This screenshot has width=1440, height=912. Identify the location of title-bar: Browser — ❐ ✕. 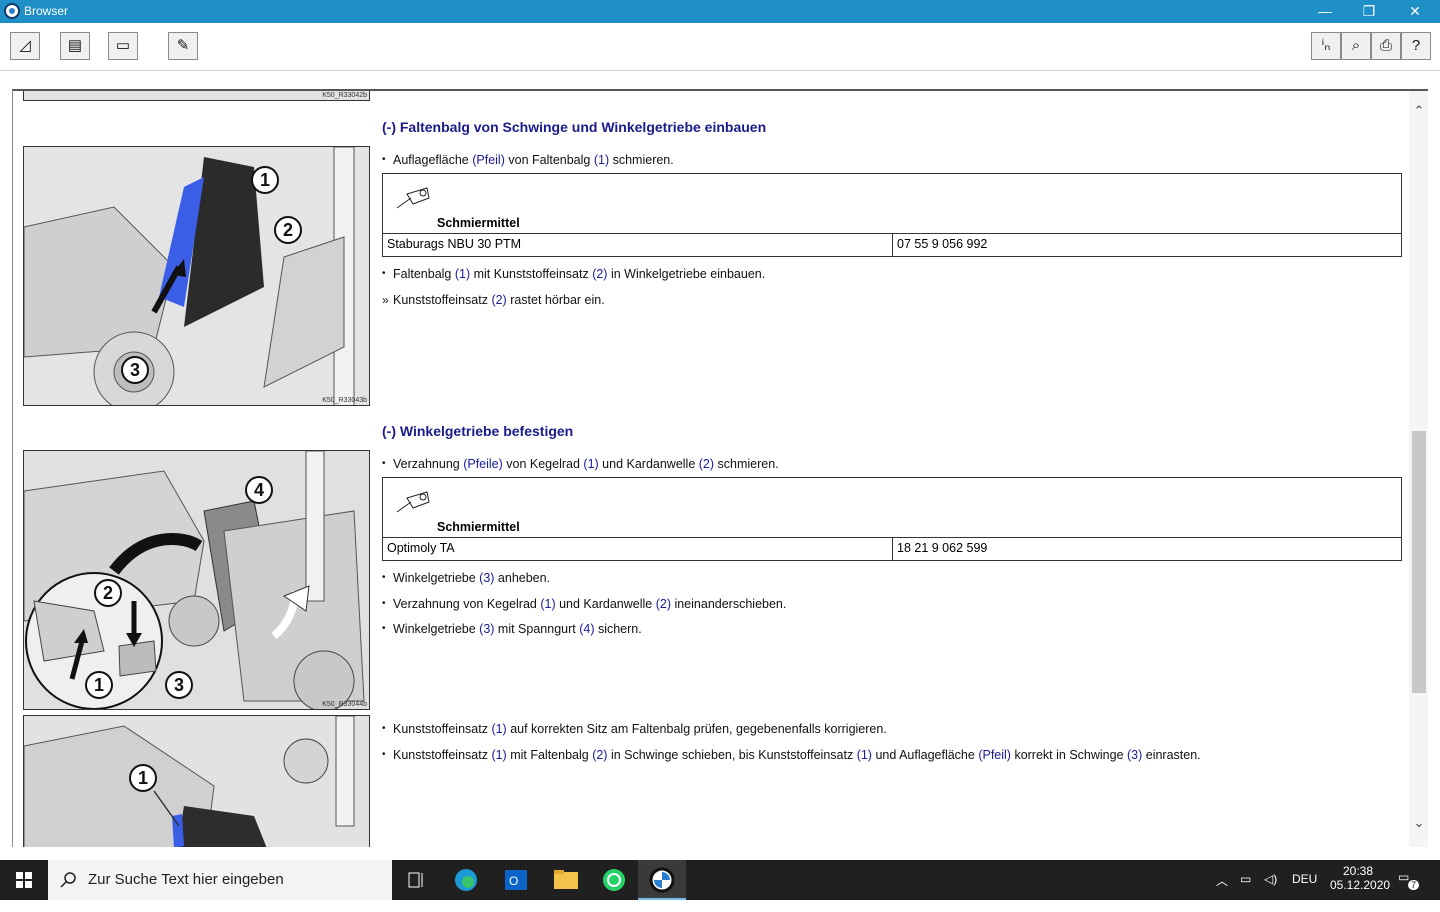
(720, 11).